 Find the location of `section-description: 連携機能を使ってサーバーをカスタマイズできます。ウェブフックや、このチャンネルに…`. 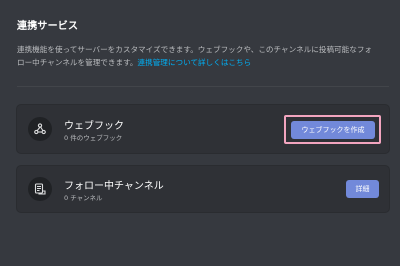

section-description: 連携機能を使ってサーバーをカスタマイズできます。ウェブフックや、このチャンネルに… is located at coordinates (203, 56).